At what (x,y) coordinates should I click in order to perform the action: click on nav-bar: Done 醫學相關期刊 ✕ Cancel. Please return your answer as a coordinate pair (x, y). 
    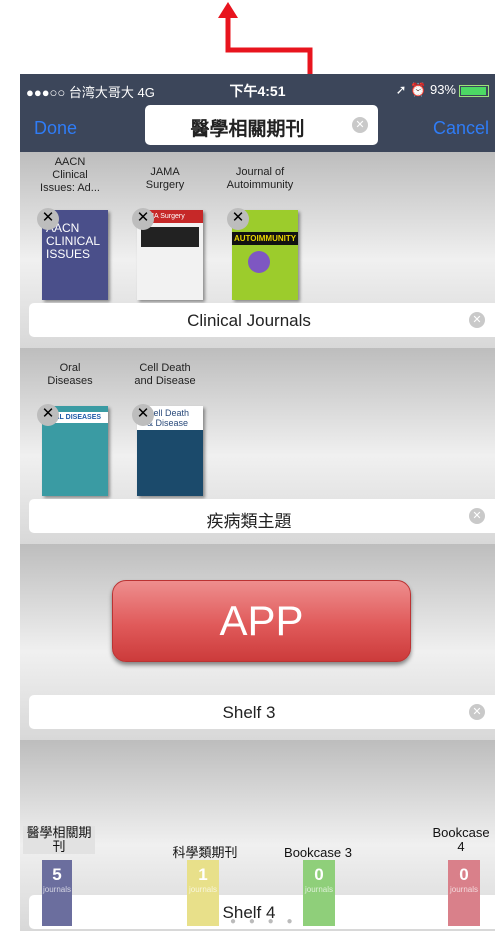
    Looking at the image, I should click on (257, 128).